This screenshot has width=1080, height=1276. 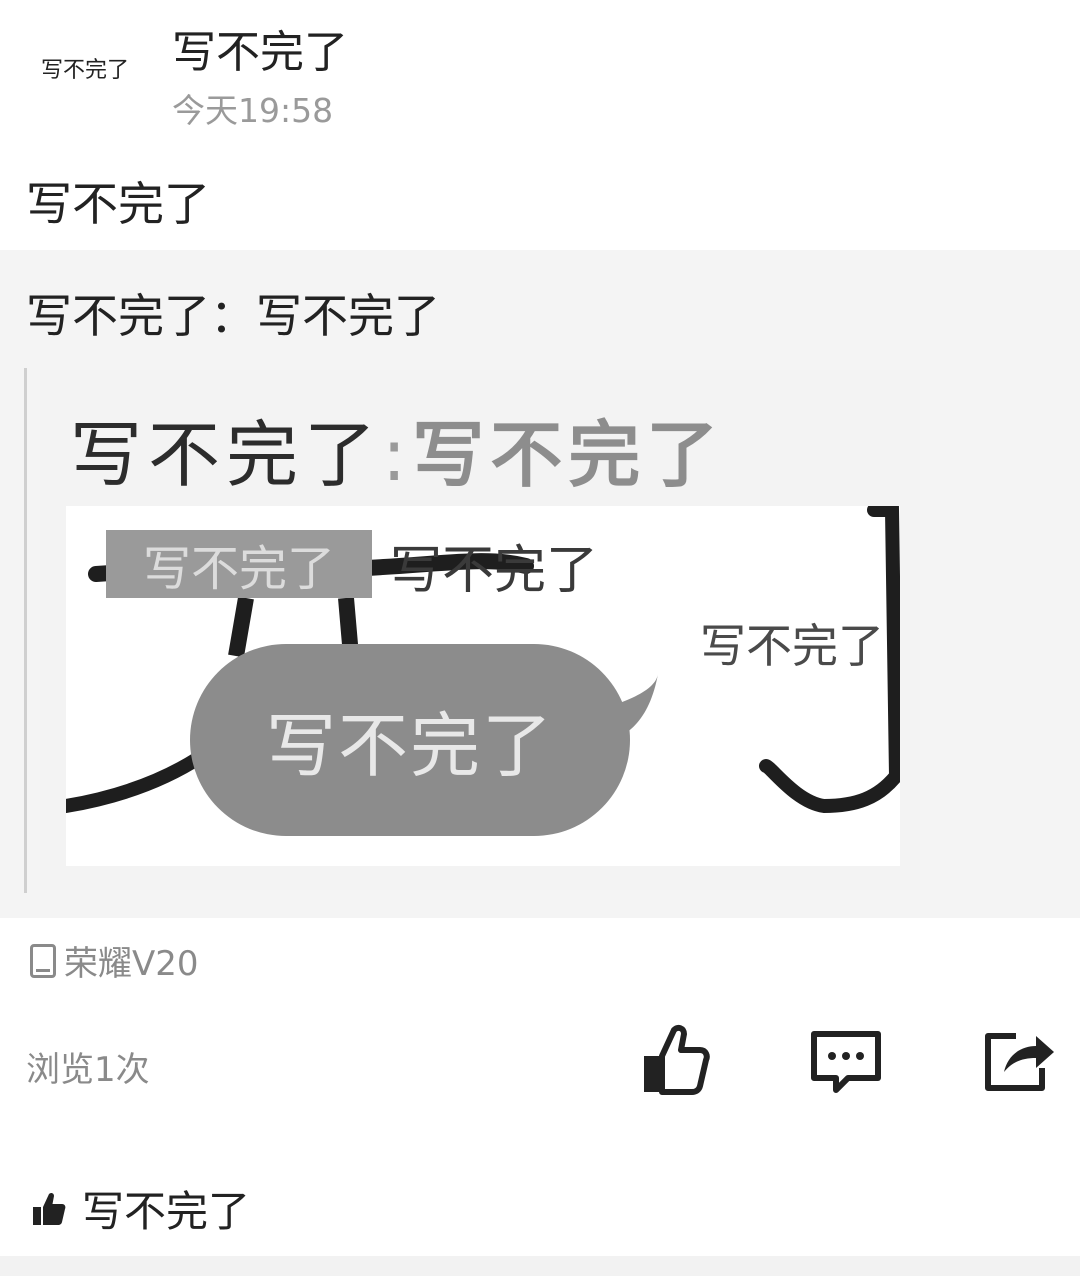 I want to click on comment-icon, so click(x=846, y=1062).